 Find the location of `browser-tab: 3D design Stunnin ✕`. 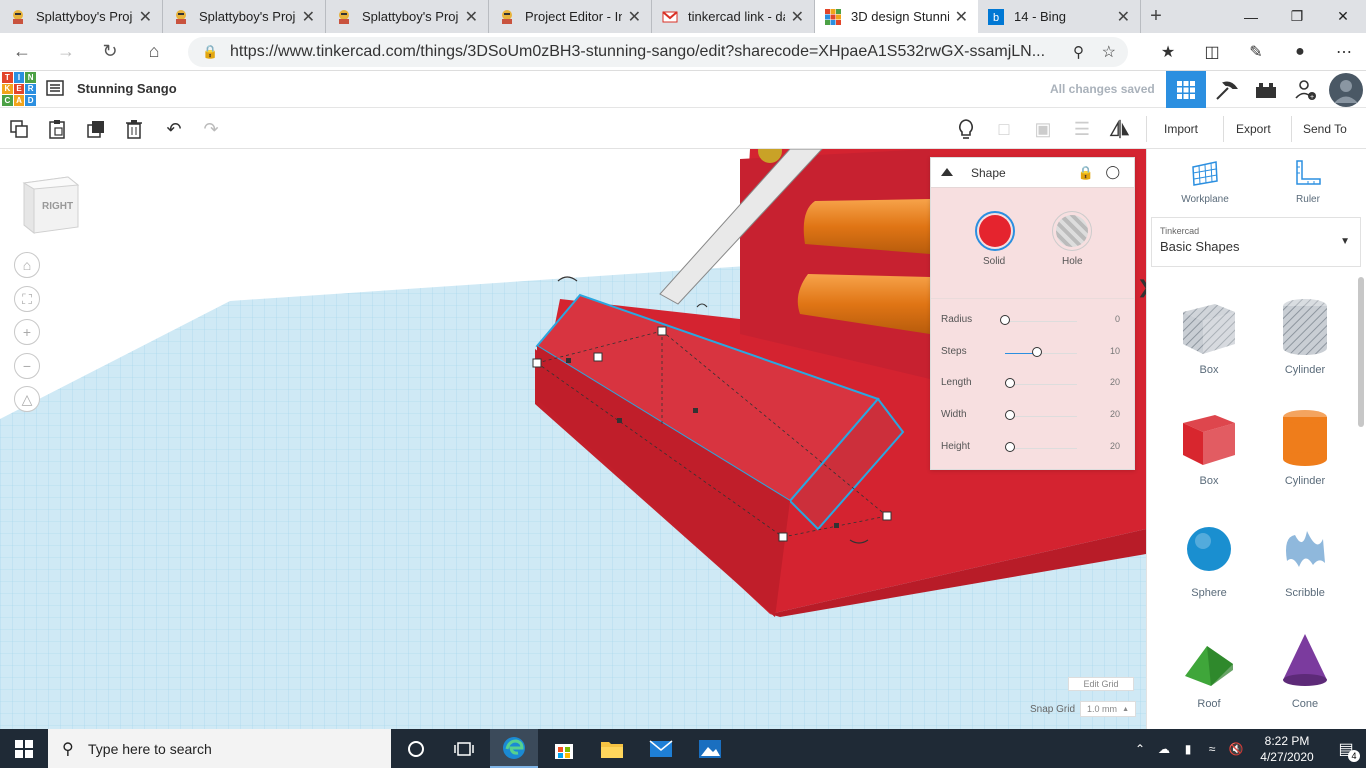

browser-tab: 3D design Stunnin ✕ is located at coordinates (896, 16).